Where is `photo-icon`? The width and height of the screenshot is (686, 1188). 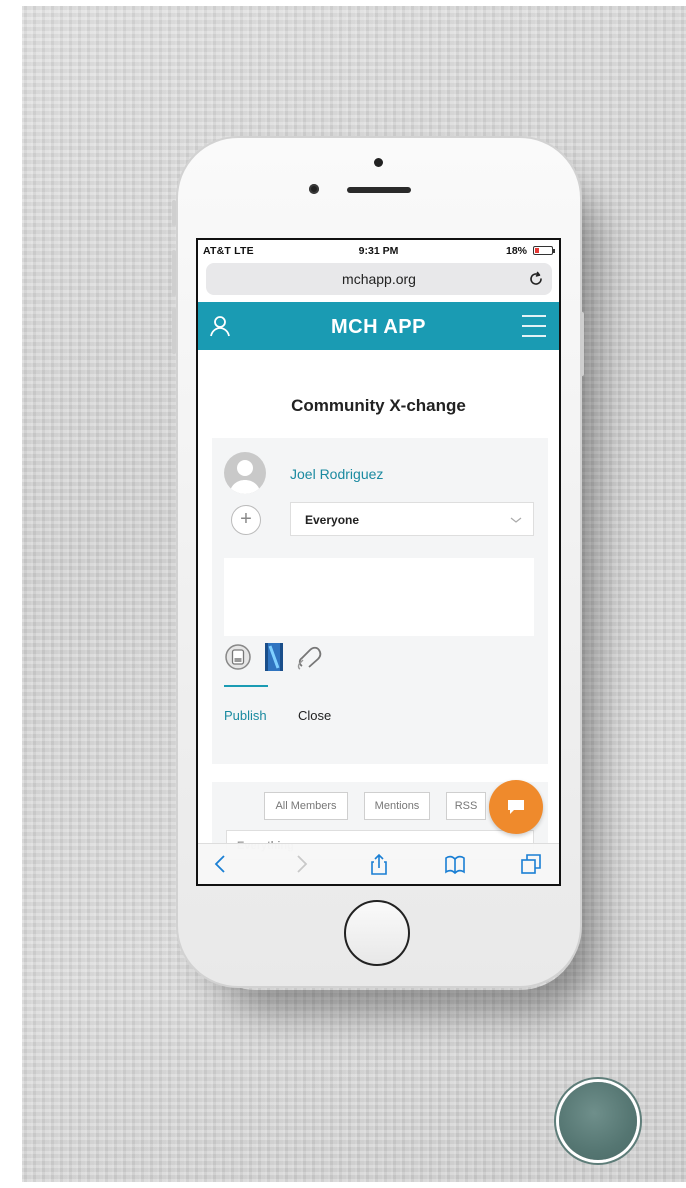 photo-icon is located at coordinates (238, 657).